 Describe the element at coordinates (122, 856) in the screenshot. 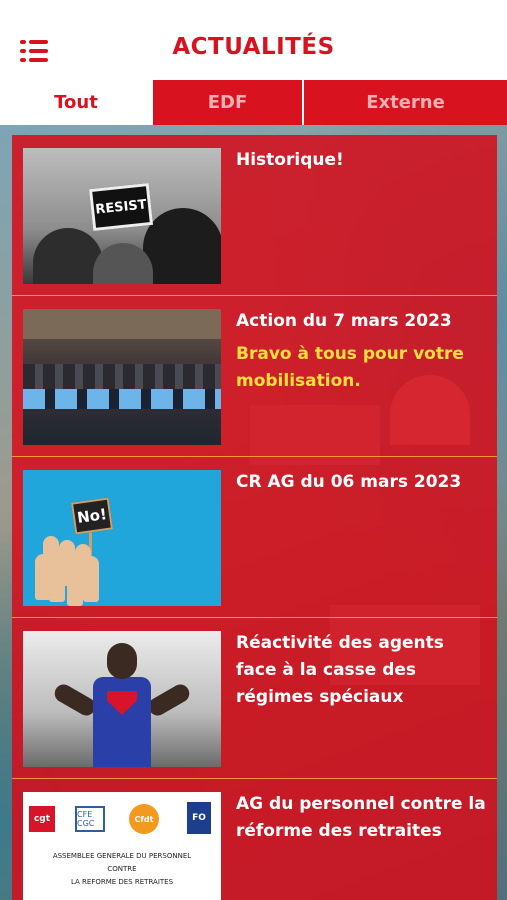

I see `document-line: ASSEMBLEE GENERALE DU PERSONNEL` at that location.